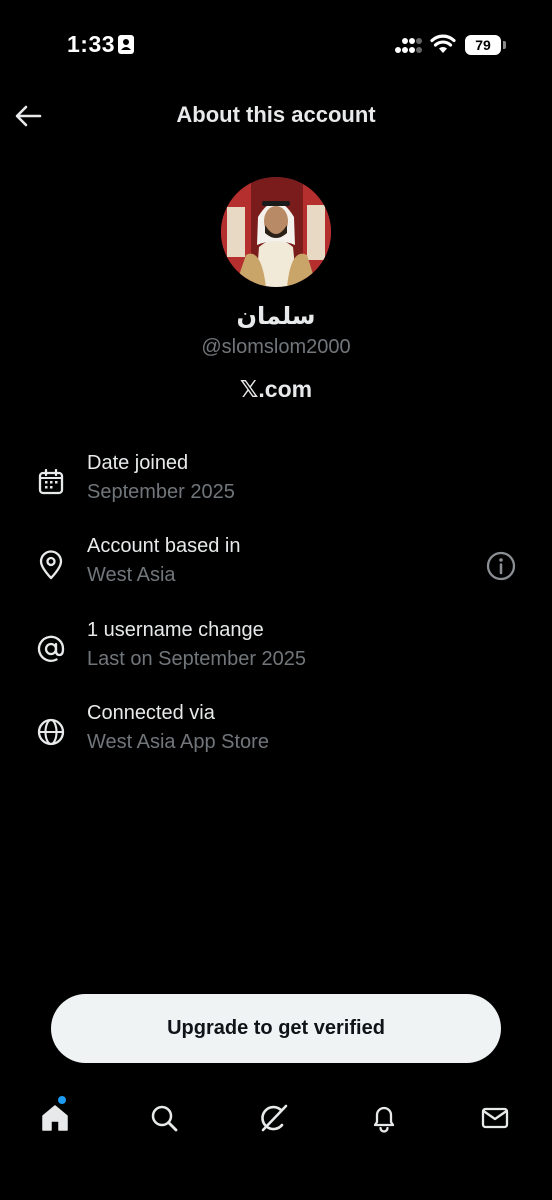 This screenshot has width=552, height=1200. What do you see at coordinates (138, 463) in the screenshot?
I see `date-joined-label: Date joined` at bounding box center [138, 463].